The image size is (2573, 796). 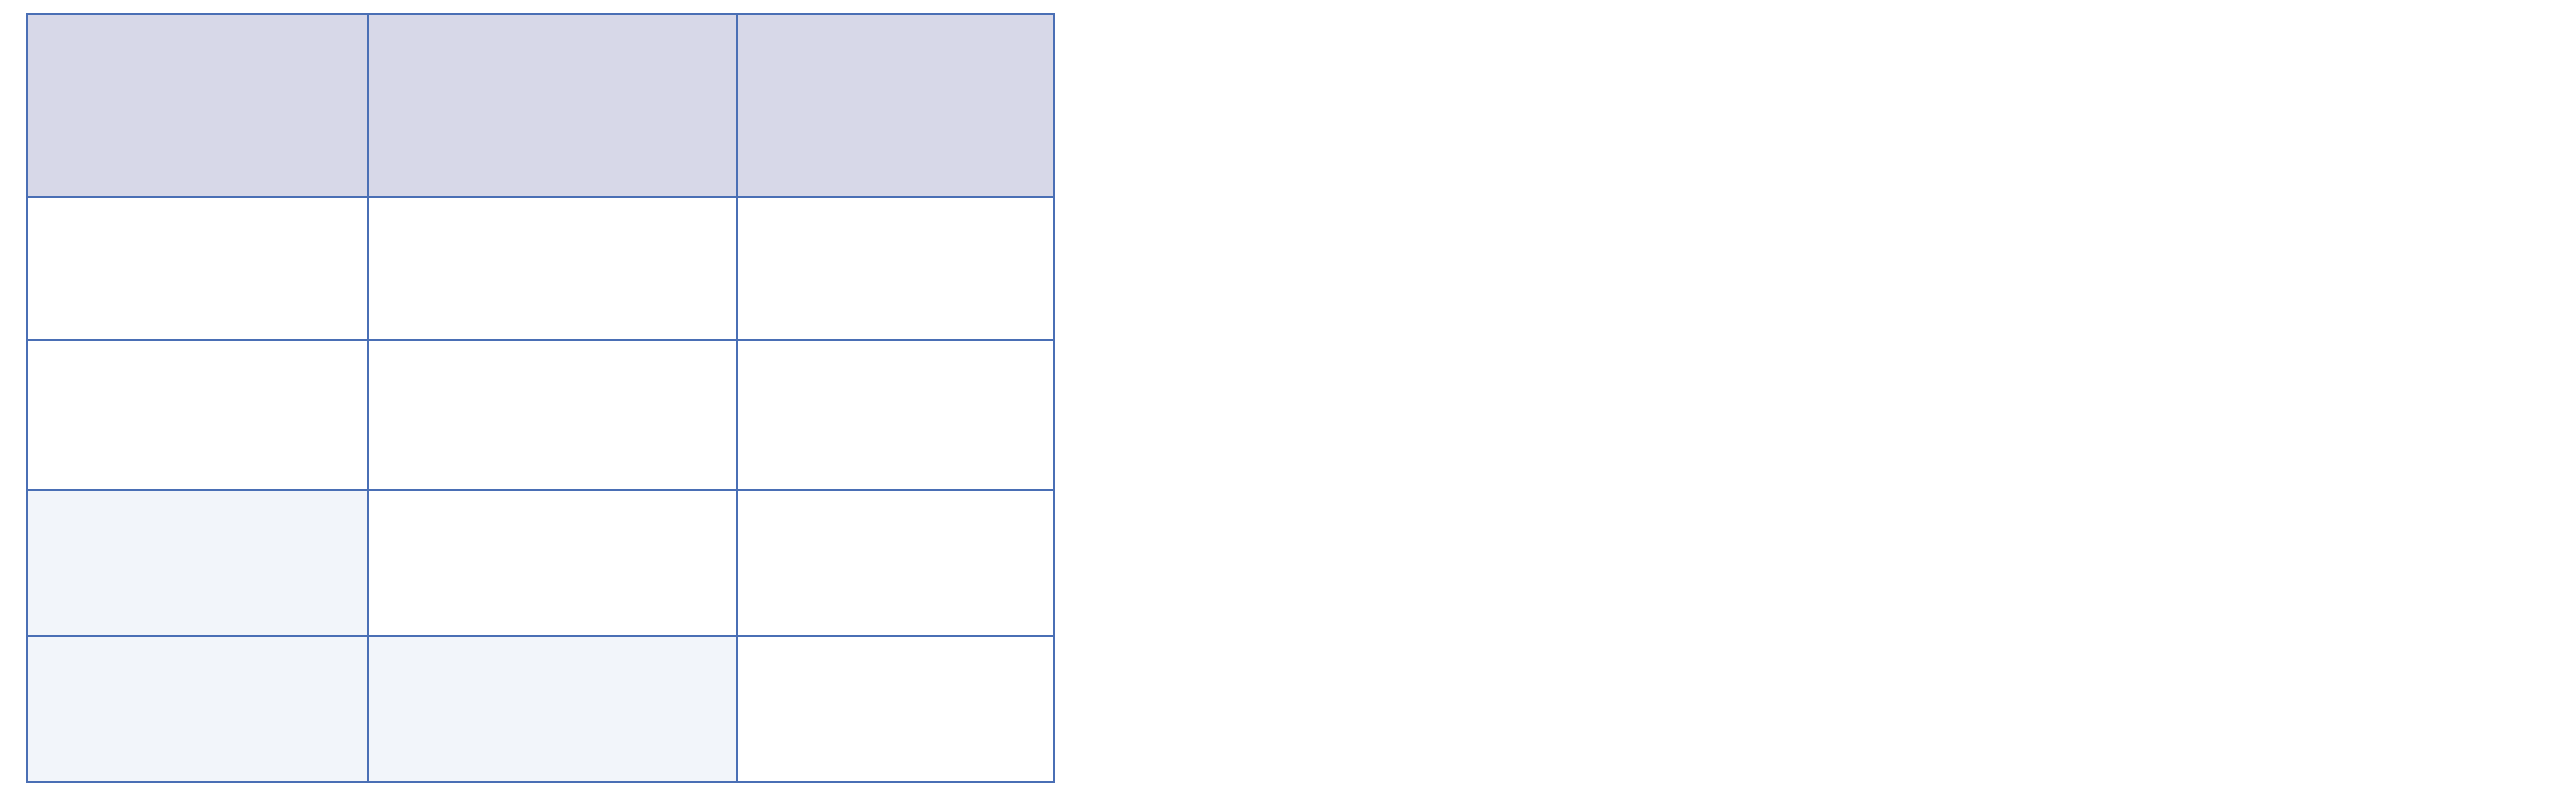 I want to click on table-cell-r2c2, so click(x=552, y=415).